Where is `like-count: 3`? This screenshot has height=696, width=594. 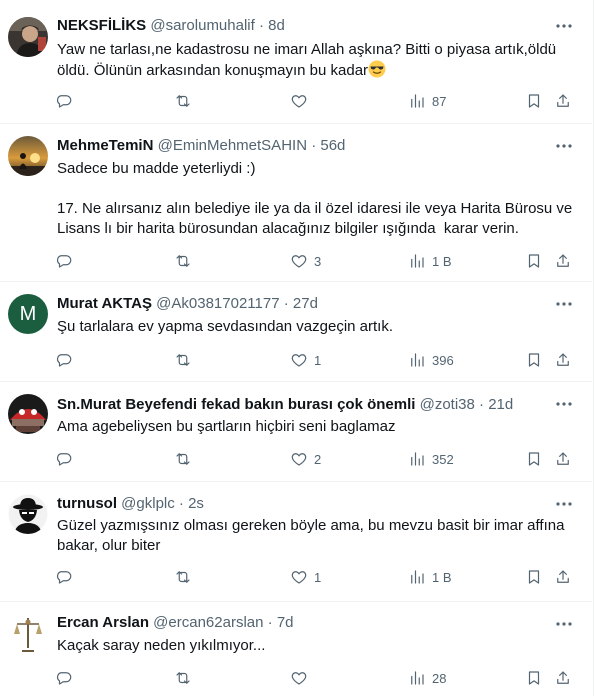
like-count: 3 is located at coordinates (318, 261).